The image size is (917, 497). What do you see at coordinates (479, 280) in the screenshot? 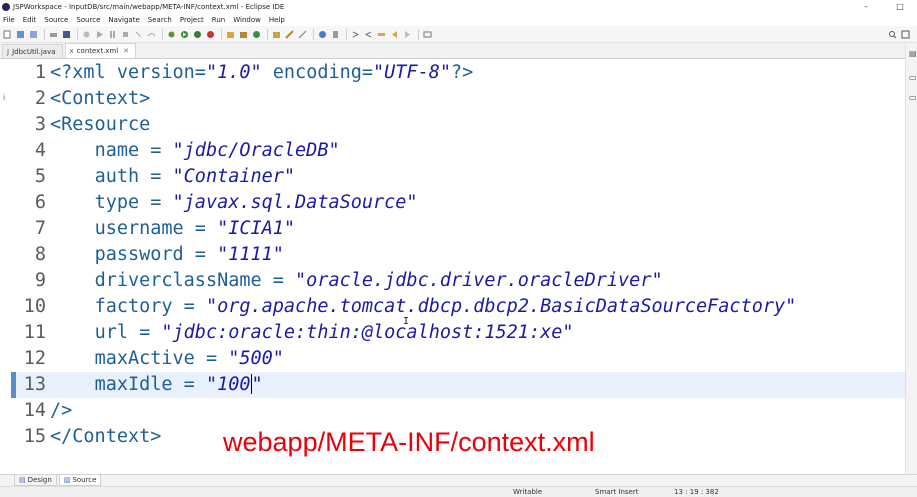
I see `code-string: "oracle.jdbc.driver.oracleDriver"` at bounding box center [479, 280].